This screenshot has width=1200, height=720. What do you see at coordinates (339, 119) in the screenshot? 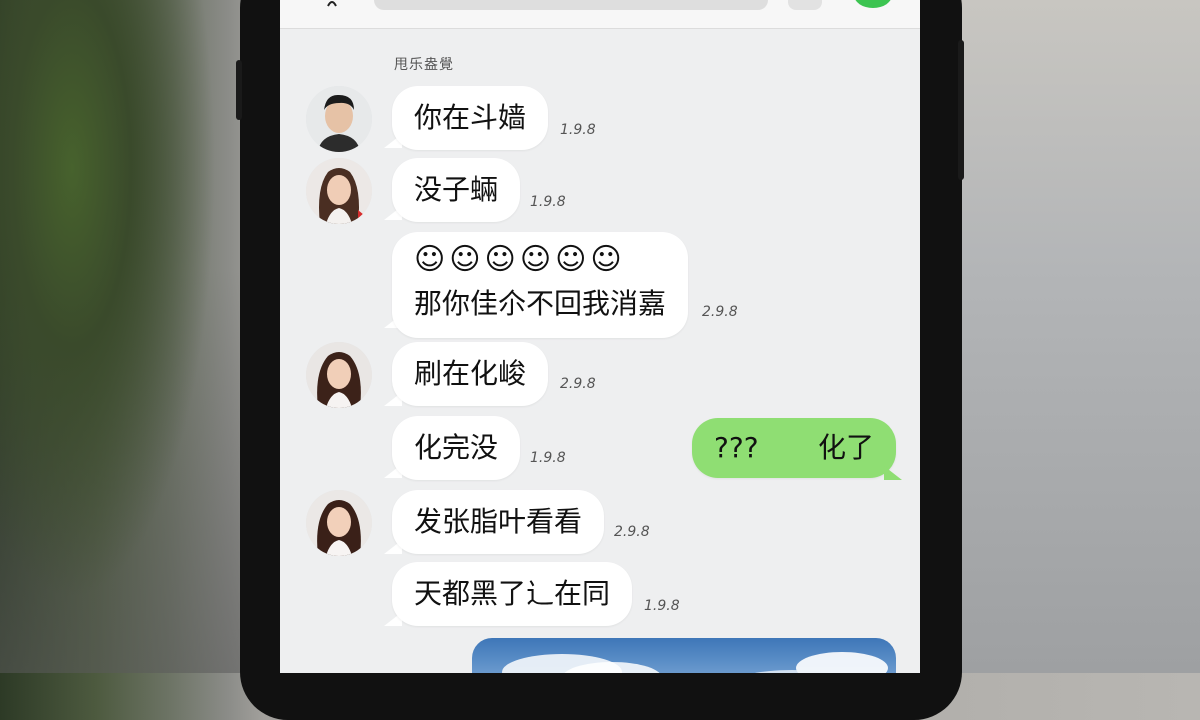
I see `avatar-male` at bounding box center [339, 119].